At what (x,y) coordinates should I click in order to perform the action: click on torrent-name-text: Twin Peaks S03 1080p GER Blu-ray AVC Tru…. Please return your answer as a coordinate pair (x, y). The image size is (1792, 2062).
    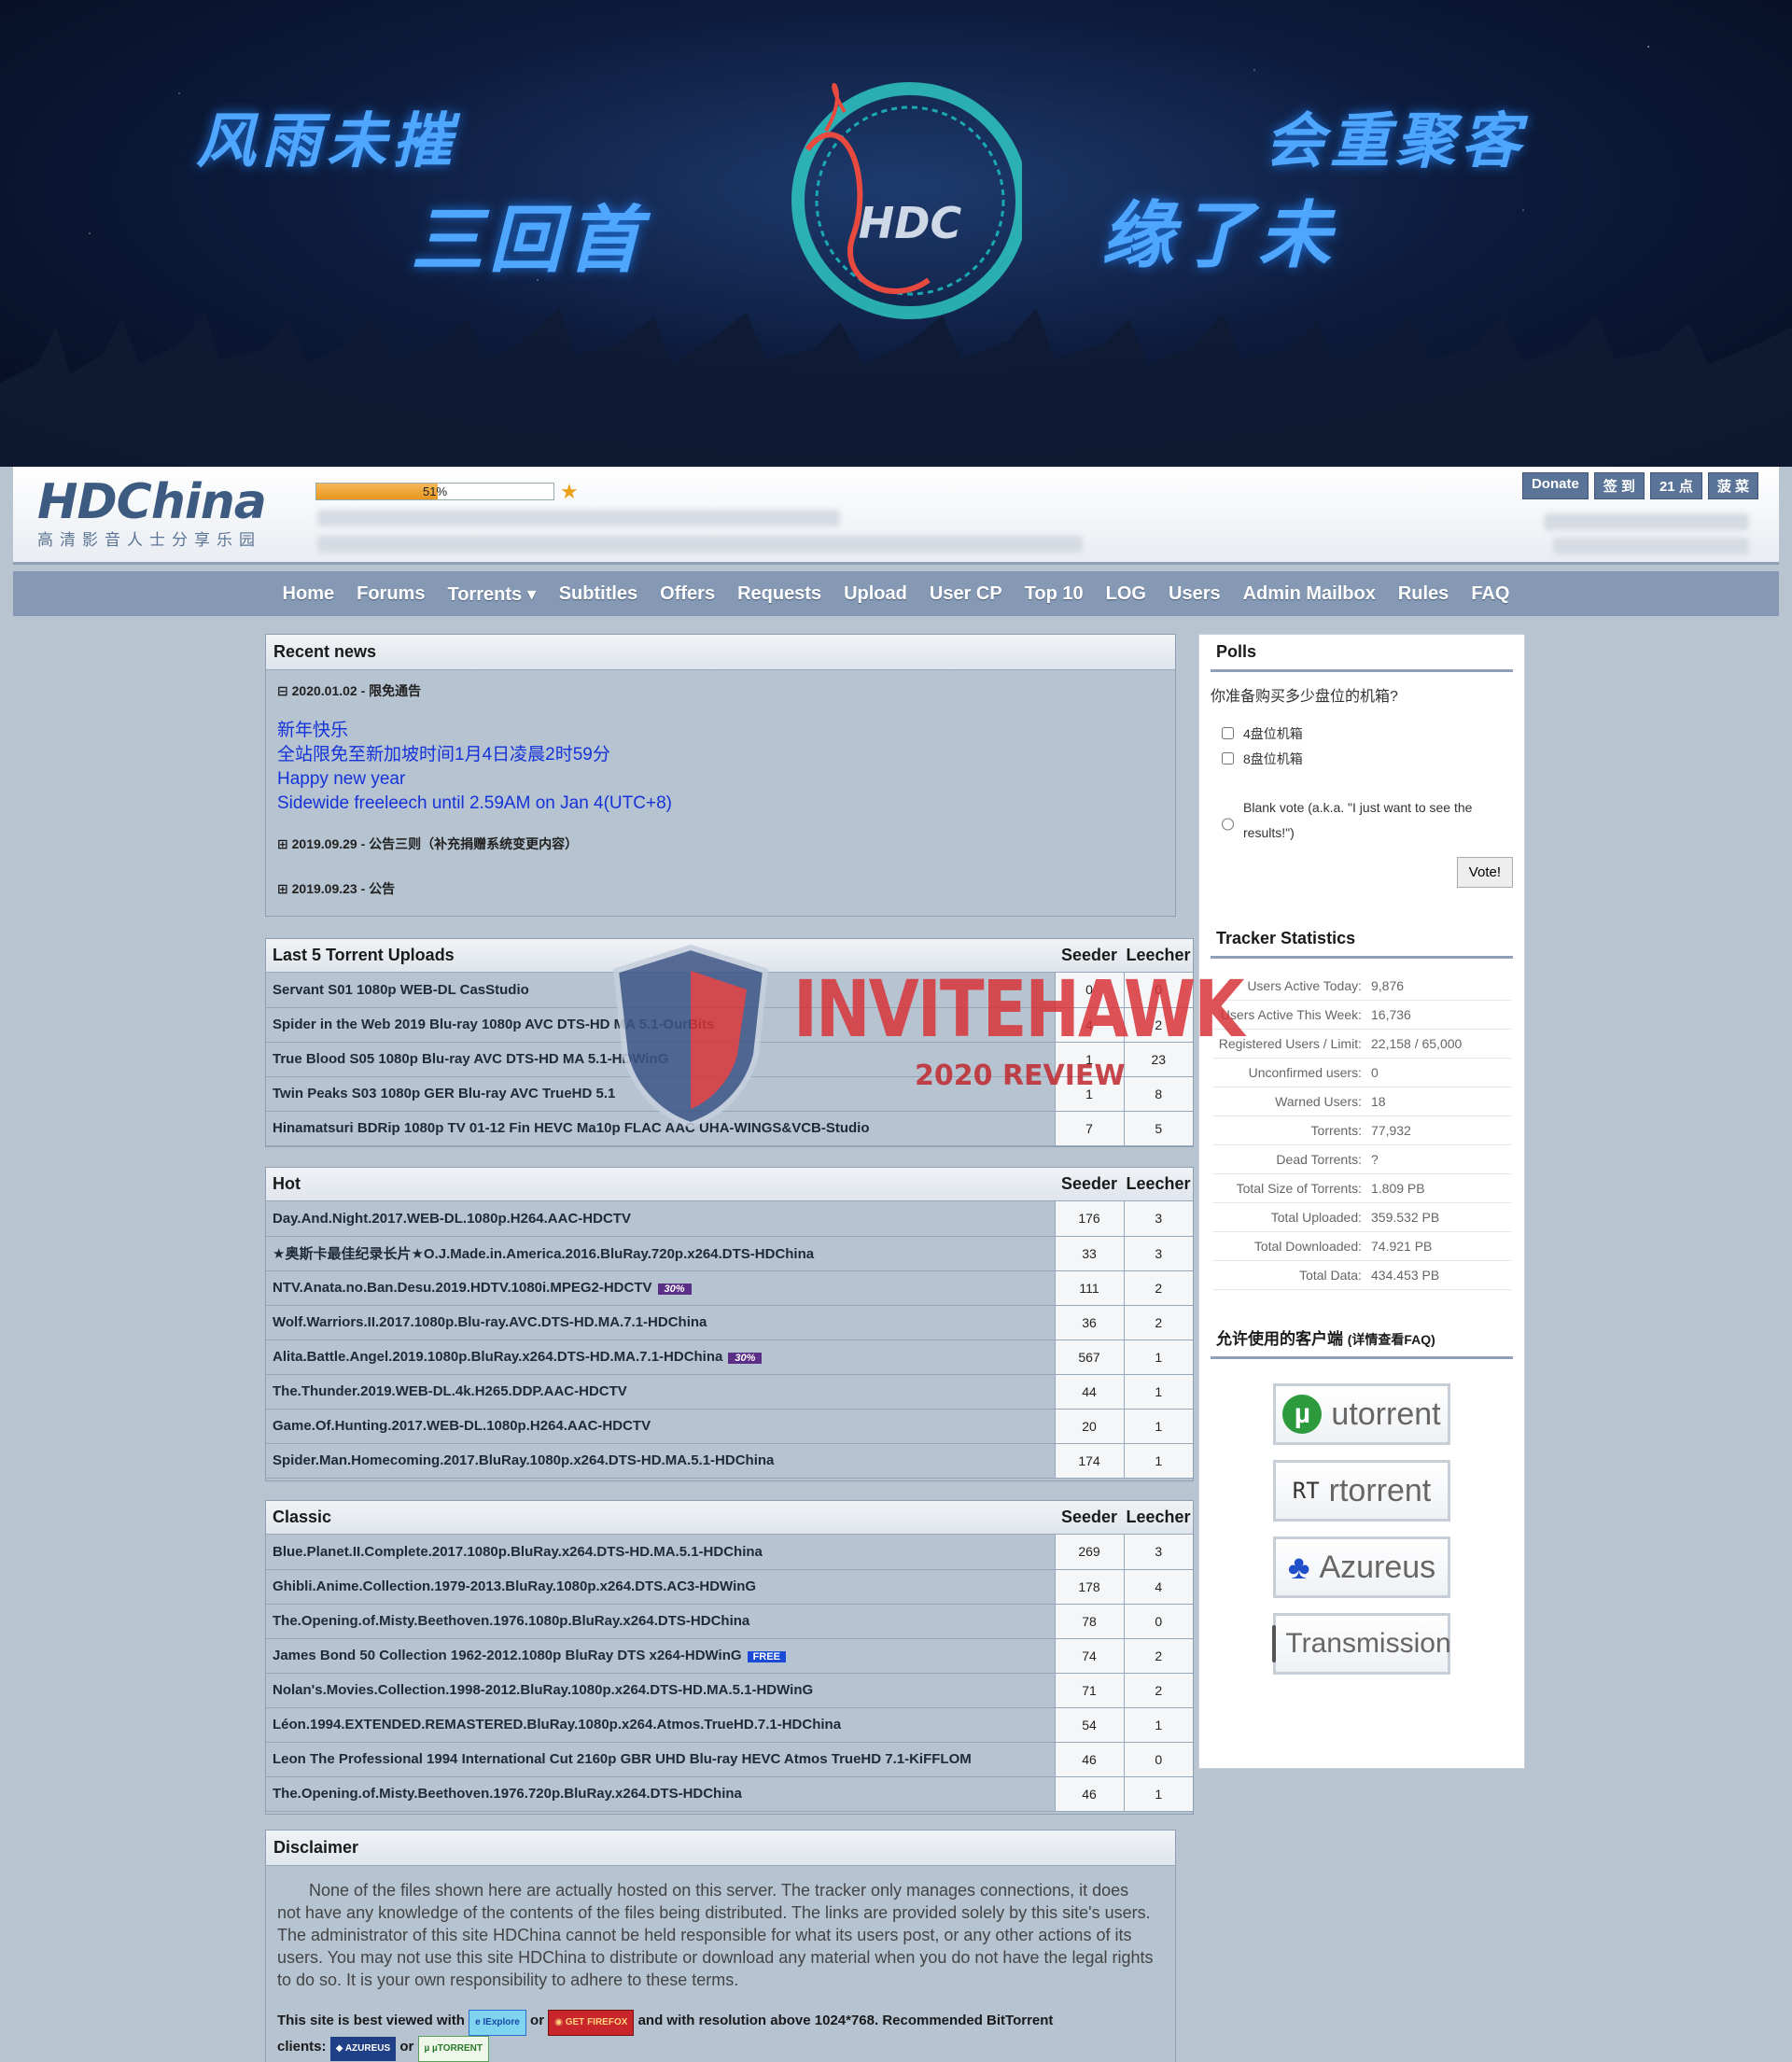
    Looking at the image, I should click on (444, 1093).